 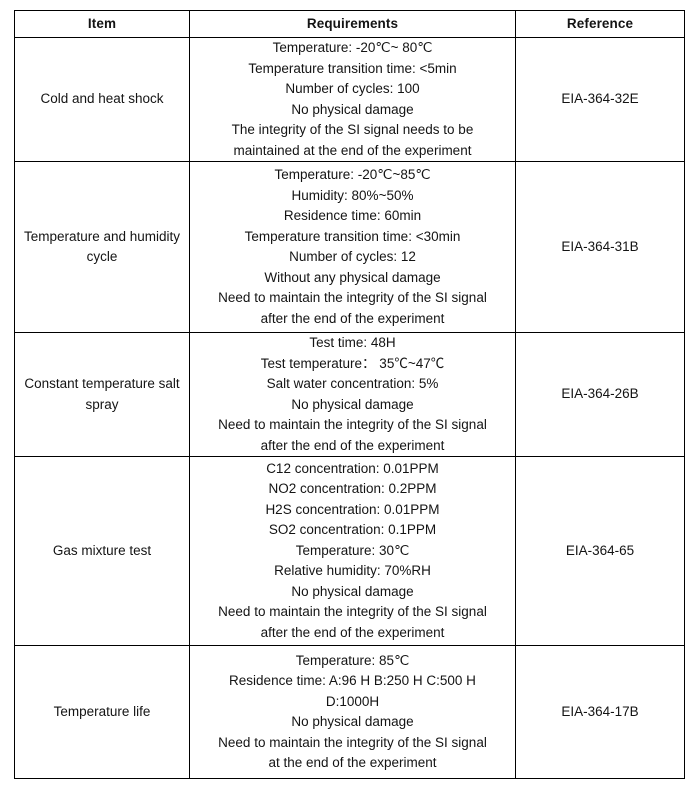 I want to click on requirement-line: Temperature transition time: <30min, so click(x=352, y=236).